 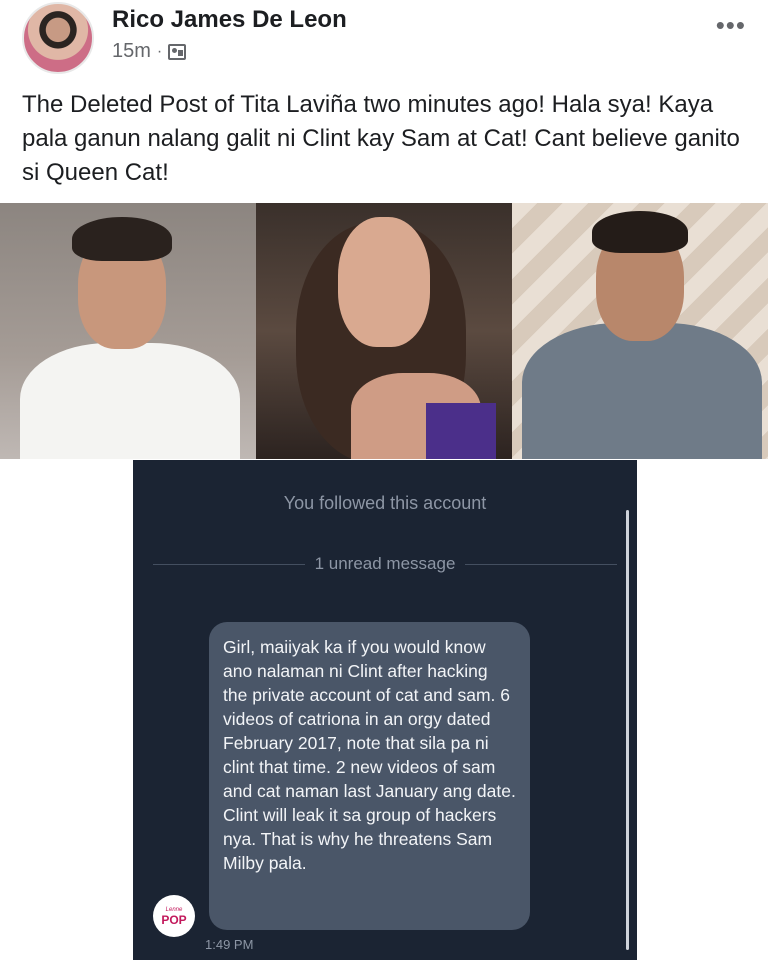 I want to click on author-name: Rico James De Leon, so click(x=229, y=20).